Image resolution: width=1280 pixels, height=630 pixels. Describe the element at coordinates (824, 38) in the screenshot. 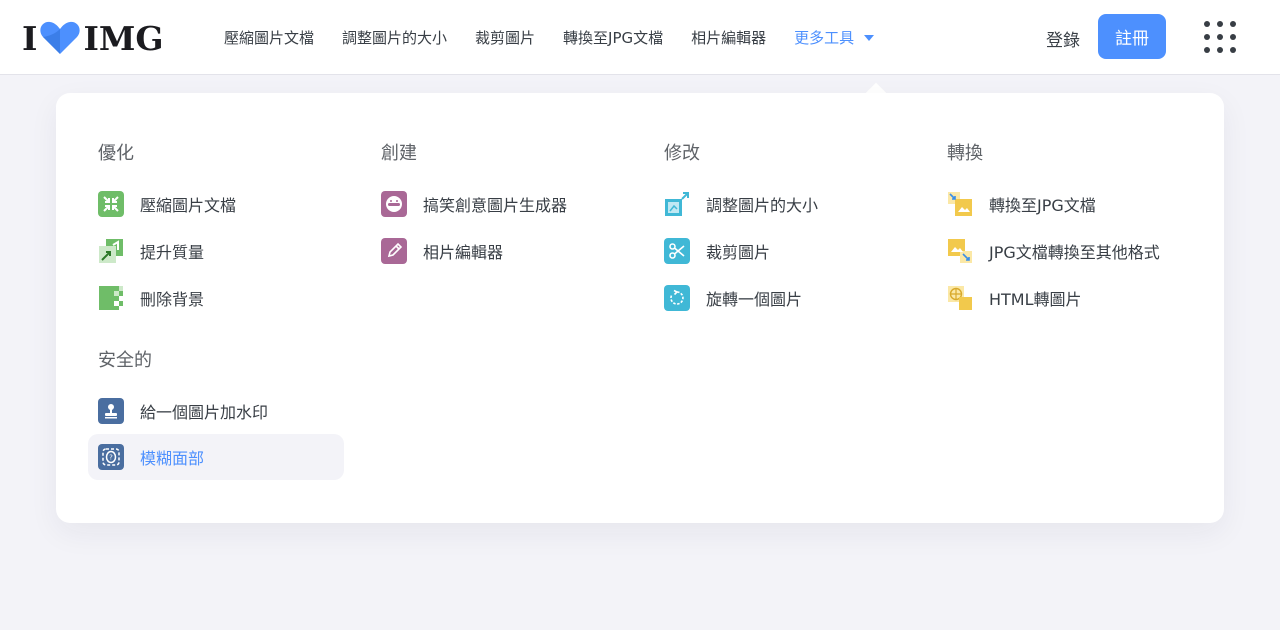

I see `more-tools-label: 更多工具` at that location.